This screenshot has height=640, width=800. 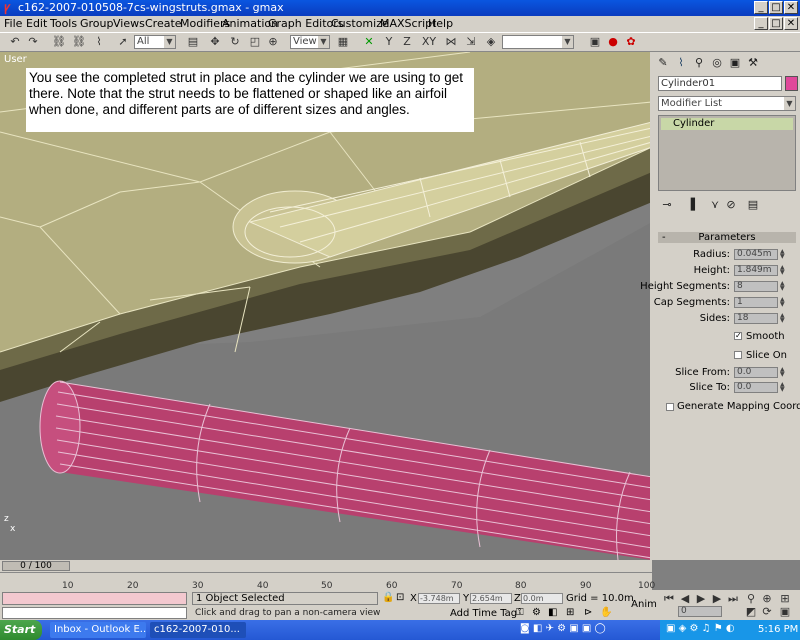 What do you see at coordinates (97, 23) in the screenshot?
I see `menu-group: Group` at bounding box center [97, 23].